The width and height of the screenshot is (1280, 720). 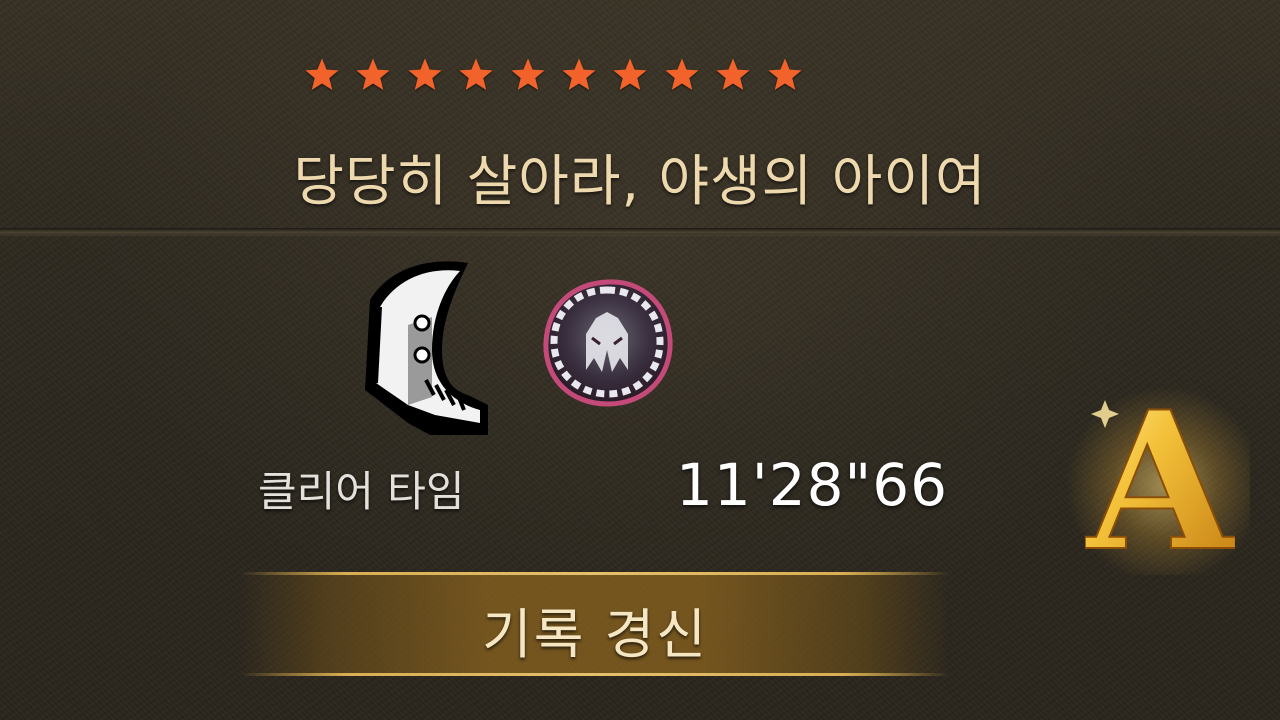 I want to click on clear-time-value: 11'28"66, so click(x=812, y=485).